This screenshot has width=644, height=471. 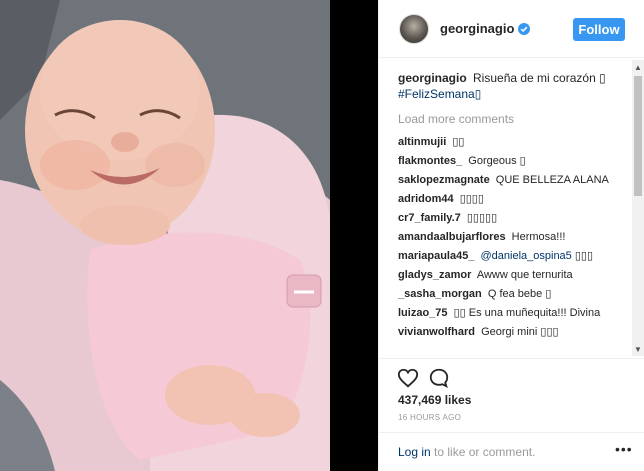 I want to click on comment-text: Q fea bebe ▯, so click(x=519, y=294).